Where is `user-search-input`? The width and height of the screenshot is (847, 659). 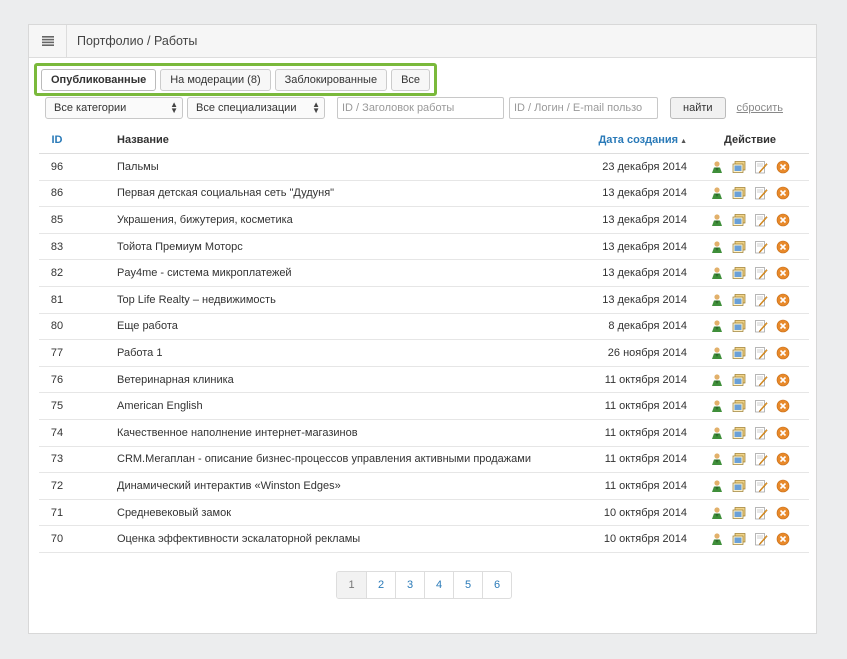
user-search-input is located at coordinates (583, 108).